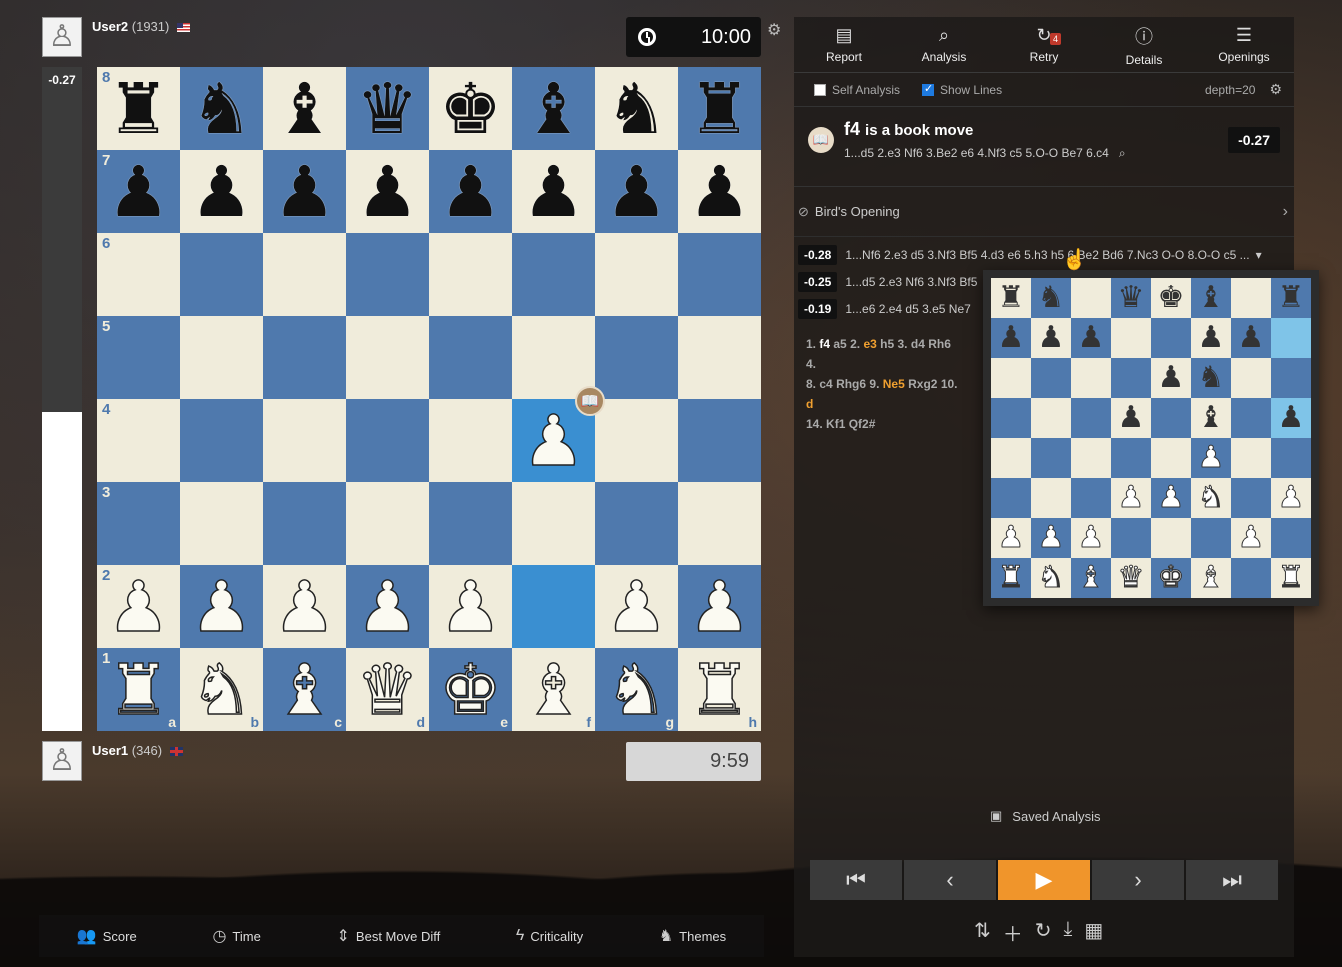 Image resolution: width=1342 pixels, height=967 pixels. What do you see at coordinates (887, 344) in the screenshot?
I see `move: h5` at bounding box center [887, 344].